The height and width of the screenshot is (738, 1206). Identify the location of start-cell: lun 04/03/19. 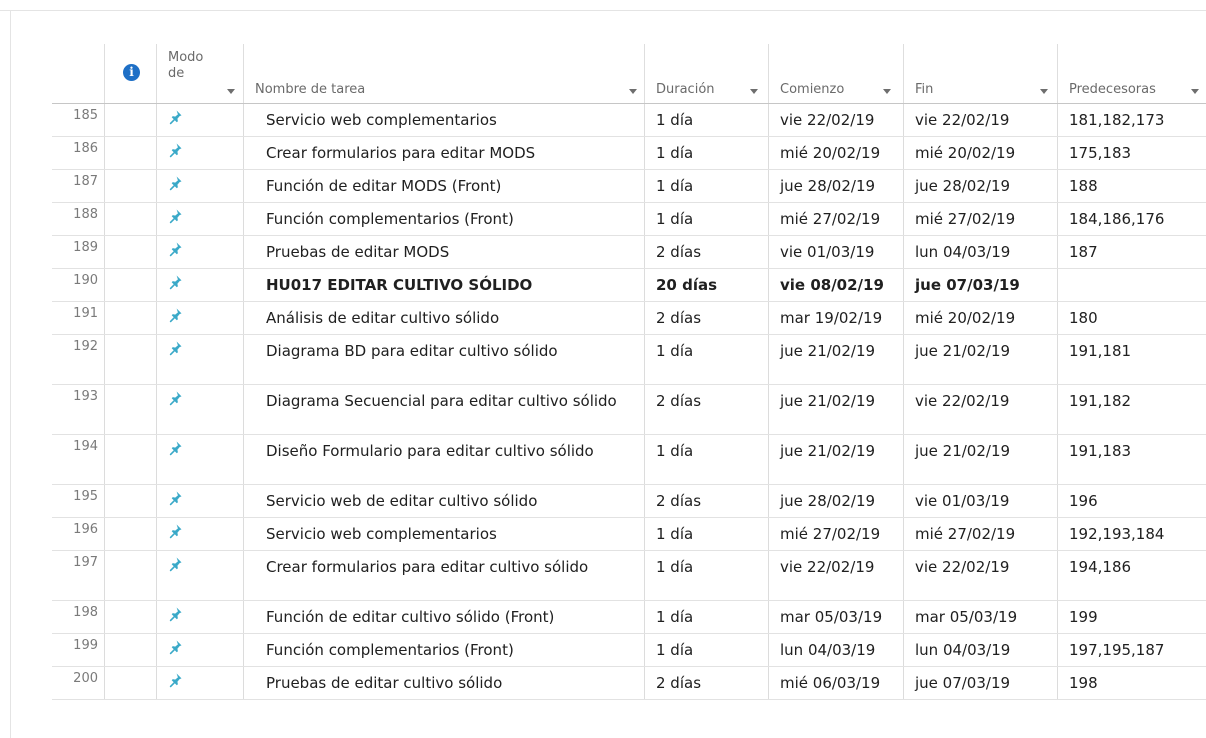
(835, 650).